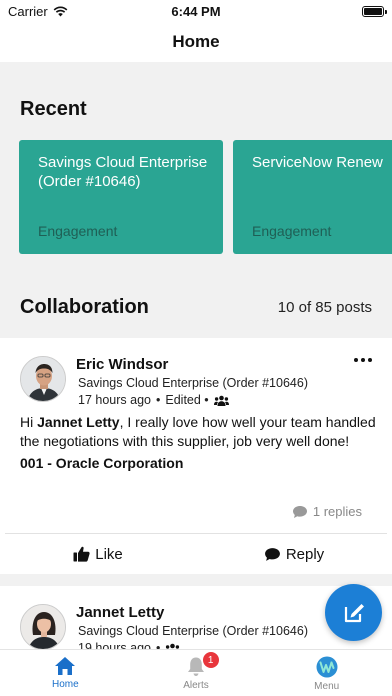 Image resolution: width=392 pixels, height=696 pixels. Describe the element at coordinates (122, 364) in the screenshot. I see `post-author: Eric Windsor` at that location.